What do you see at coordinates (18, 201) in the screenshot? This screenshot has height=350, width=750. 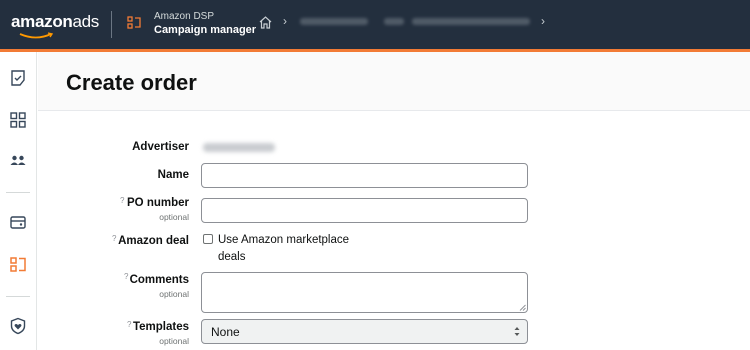 I see `sidebar` at bounding box center [18, 201].